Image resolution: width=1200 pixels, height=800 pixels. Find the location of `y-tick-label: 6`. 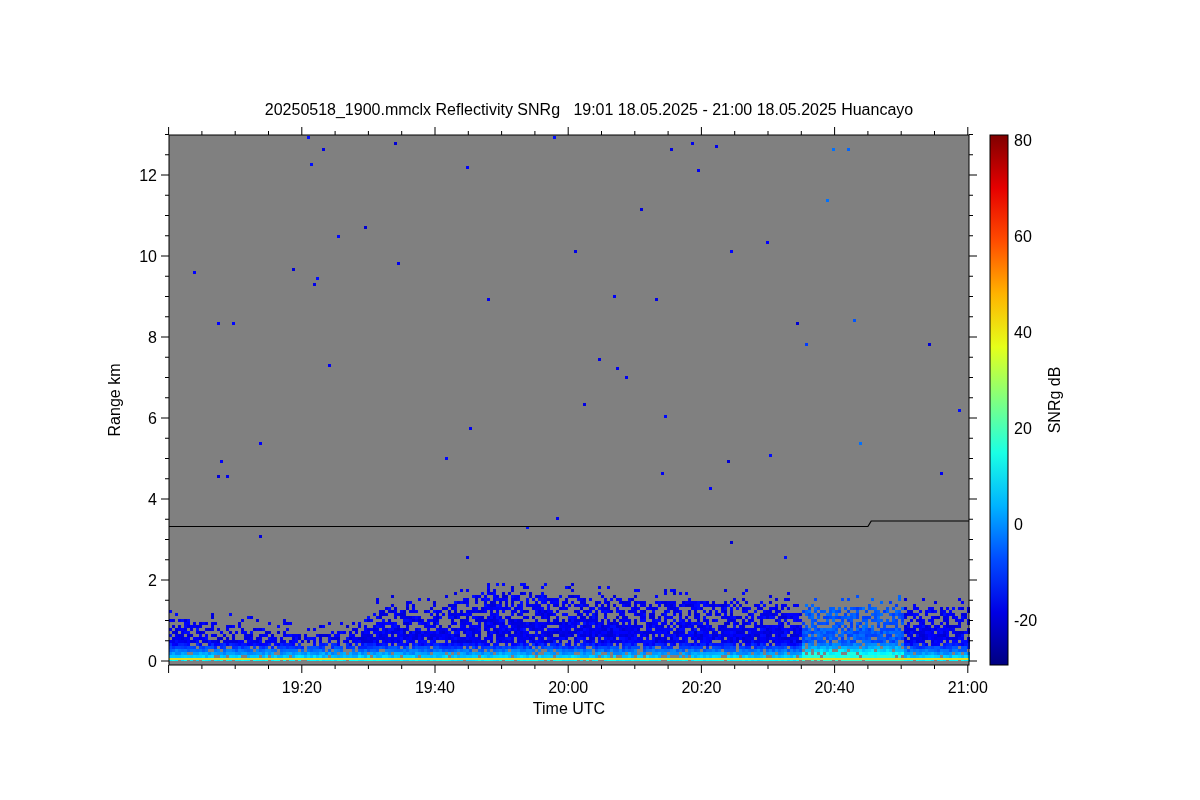

y-tick-label: 6 is located at coordinates (152, 418).